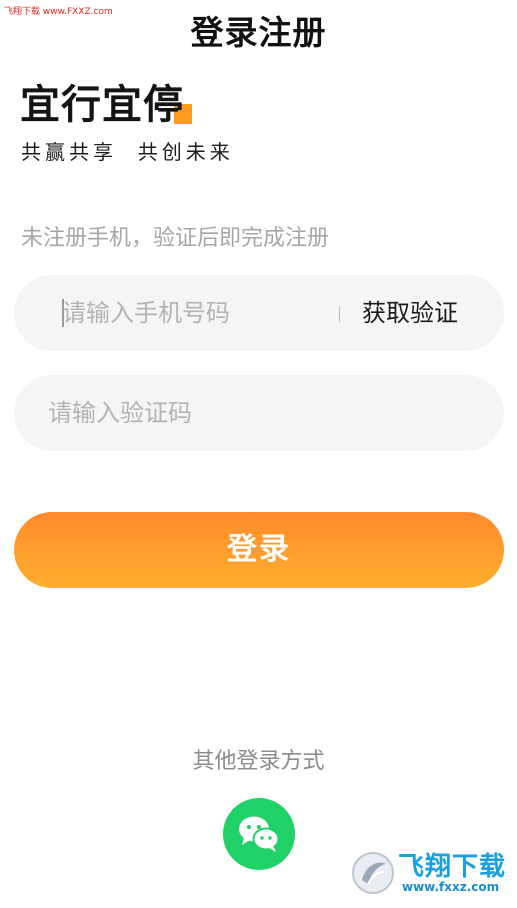 This screenshot has height=908, width=517. Describe the element at coordinates (410, 313) in the screenshot. I see `get-code-button: 获取验证` at that location.